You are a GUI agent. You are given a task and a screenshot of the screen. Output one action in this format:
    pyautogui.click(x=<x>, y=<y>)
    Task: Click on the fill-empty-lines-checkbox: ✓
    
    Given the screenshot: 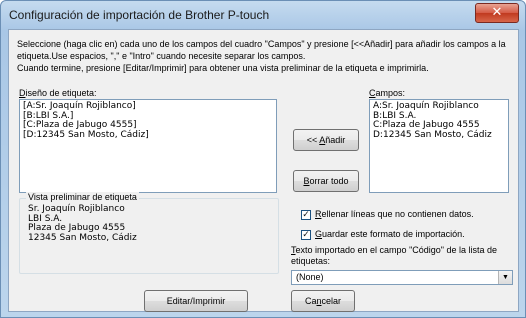 What is the action you would take?
    pyautogui.click(x=306, y=215)
    